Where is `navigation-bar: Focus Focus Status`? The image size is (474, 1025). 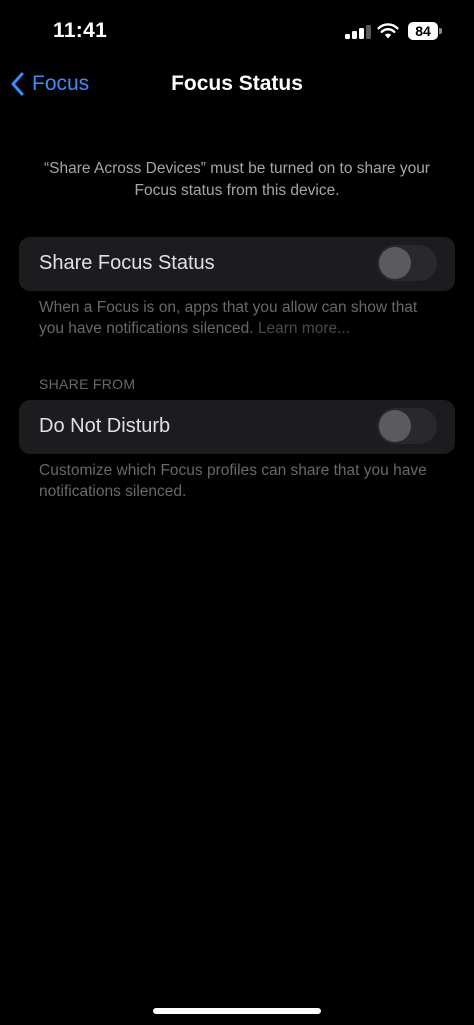 navigation-bar: Focus Focus Status is located at coordinates (237, 84).